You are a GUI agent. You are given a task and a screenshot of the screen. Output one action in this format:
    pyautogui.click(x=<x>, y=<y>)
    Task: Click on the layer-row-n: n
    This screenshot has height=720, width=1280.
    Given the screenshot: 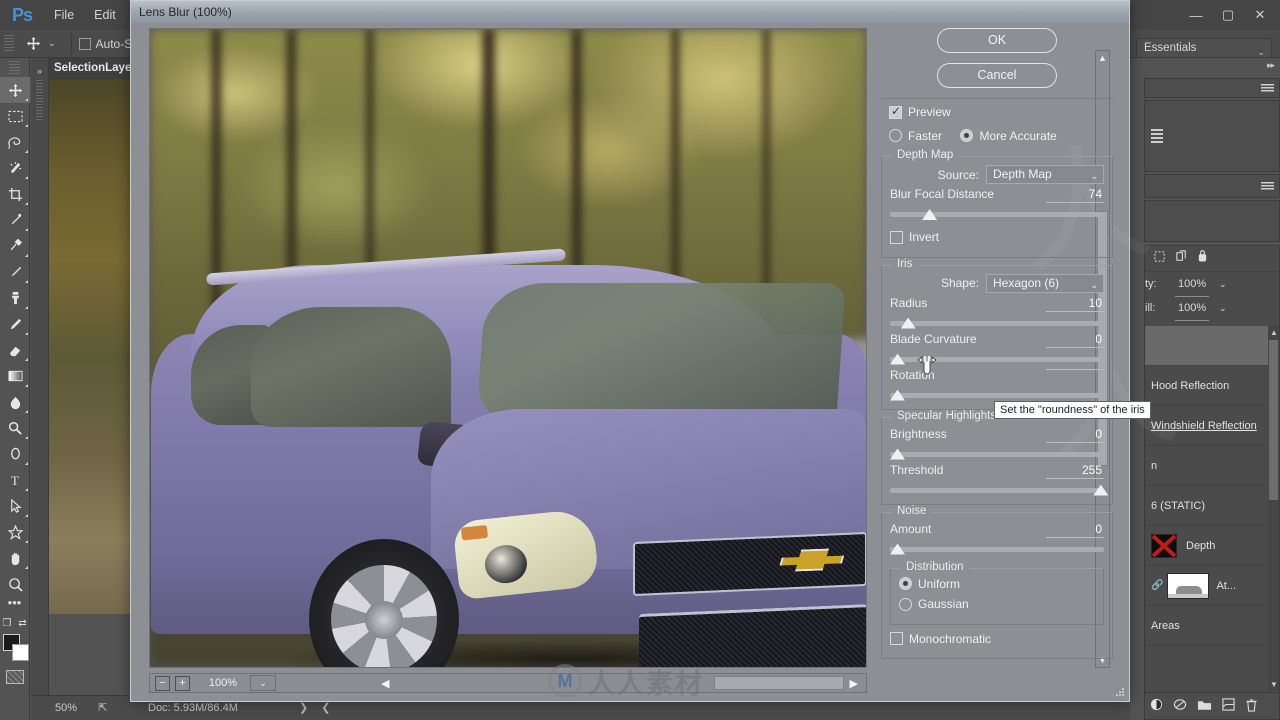 What is the action you would take?
    pyautogui.click(x=1212, y=466)
    